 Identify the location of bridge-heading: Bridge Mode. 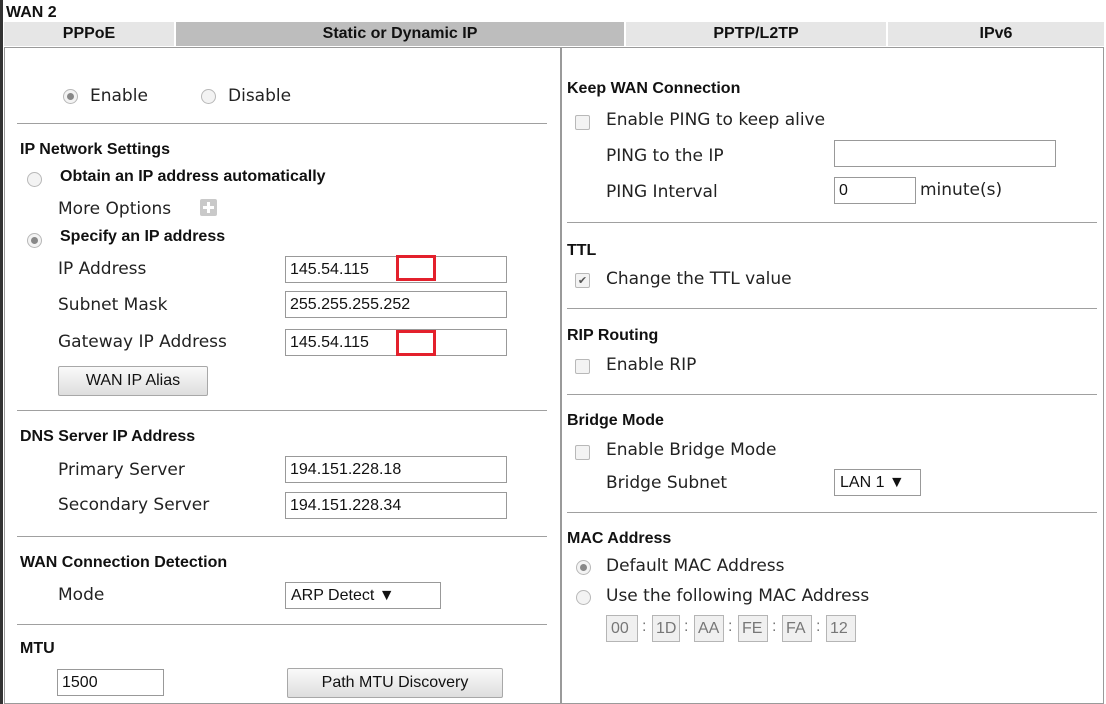
(615, 420).